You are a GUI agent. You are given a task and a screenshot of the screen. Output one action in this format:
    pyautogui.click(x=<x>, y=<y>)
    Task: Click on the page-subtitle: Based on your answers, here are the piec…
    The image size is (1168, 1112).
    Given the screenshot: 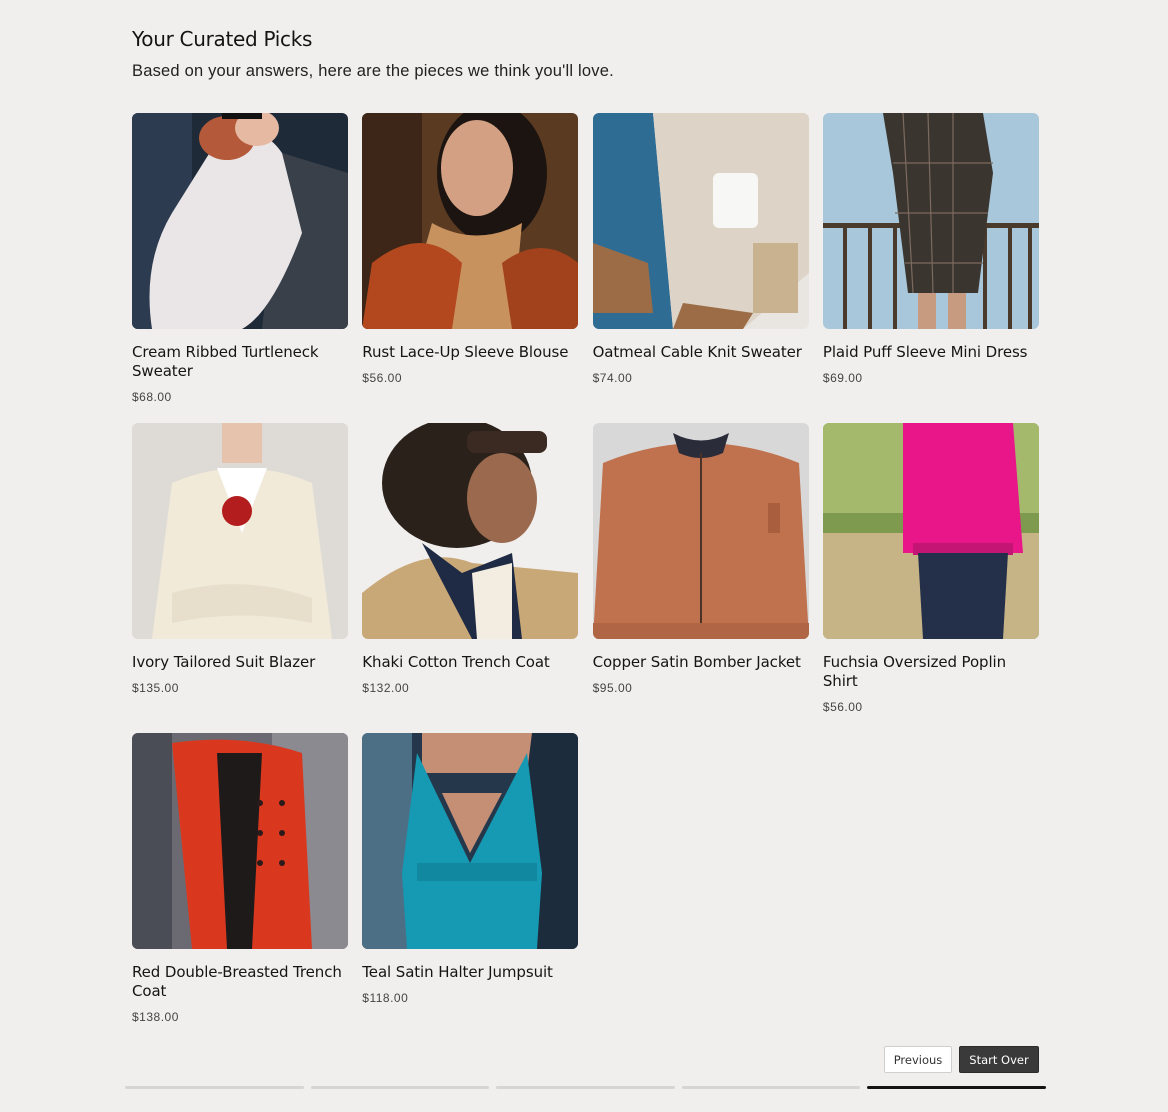 What is the action you would take?
    pyautogui.click(x=373, y=71)
    